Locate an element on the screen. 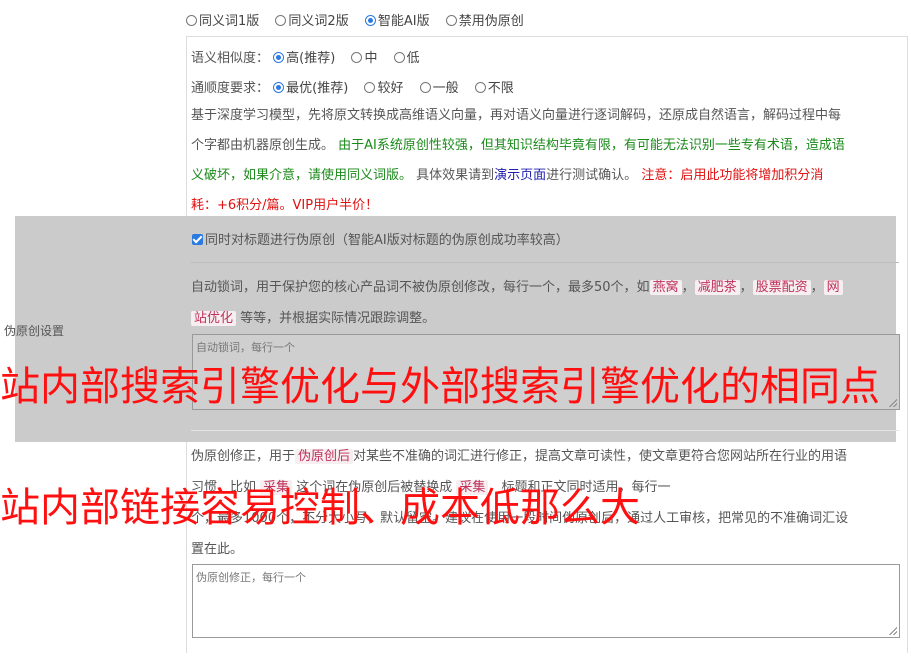 The width and height of the screenshot is (911, 658). section-label: 伪原创设置 is located at coordinates (34, 331).